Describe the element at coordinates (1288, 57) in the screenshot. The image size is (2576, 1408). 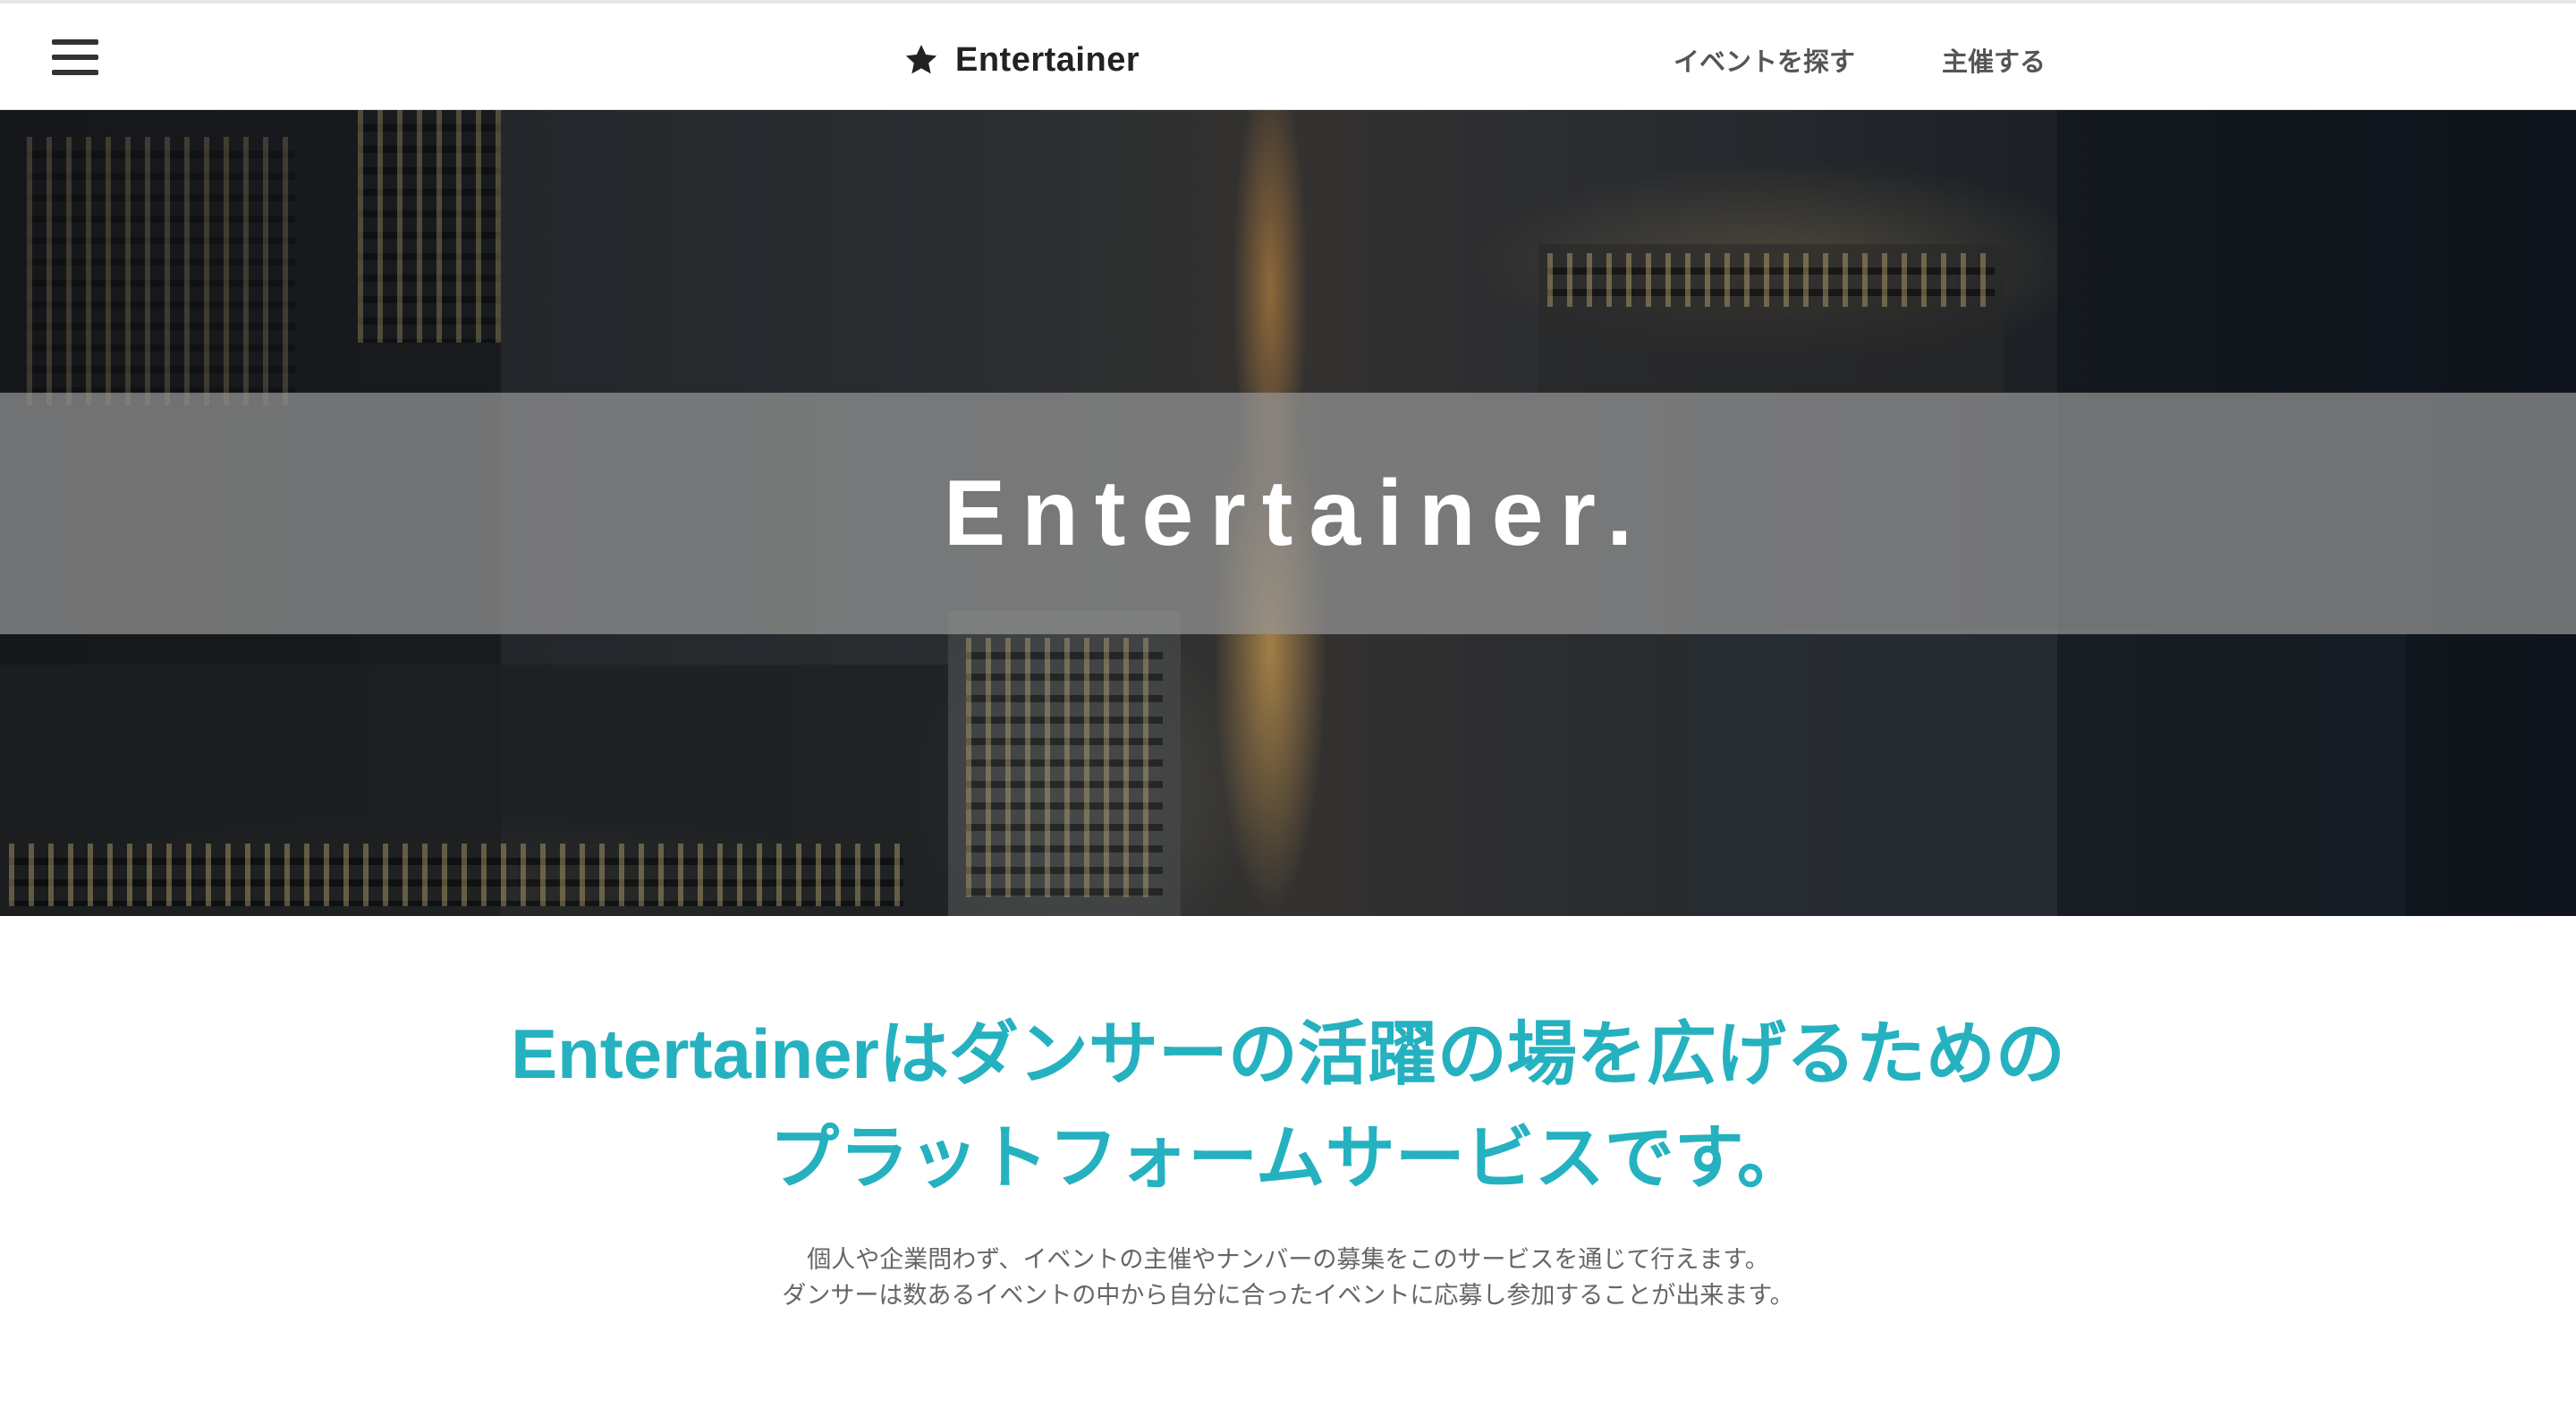
I see `site-header: Entertainer イベントを探す 主催する` at that location.